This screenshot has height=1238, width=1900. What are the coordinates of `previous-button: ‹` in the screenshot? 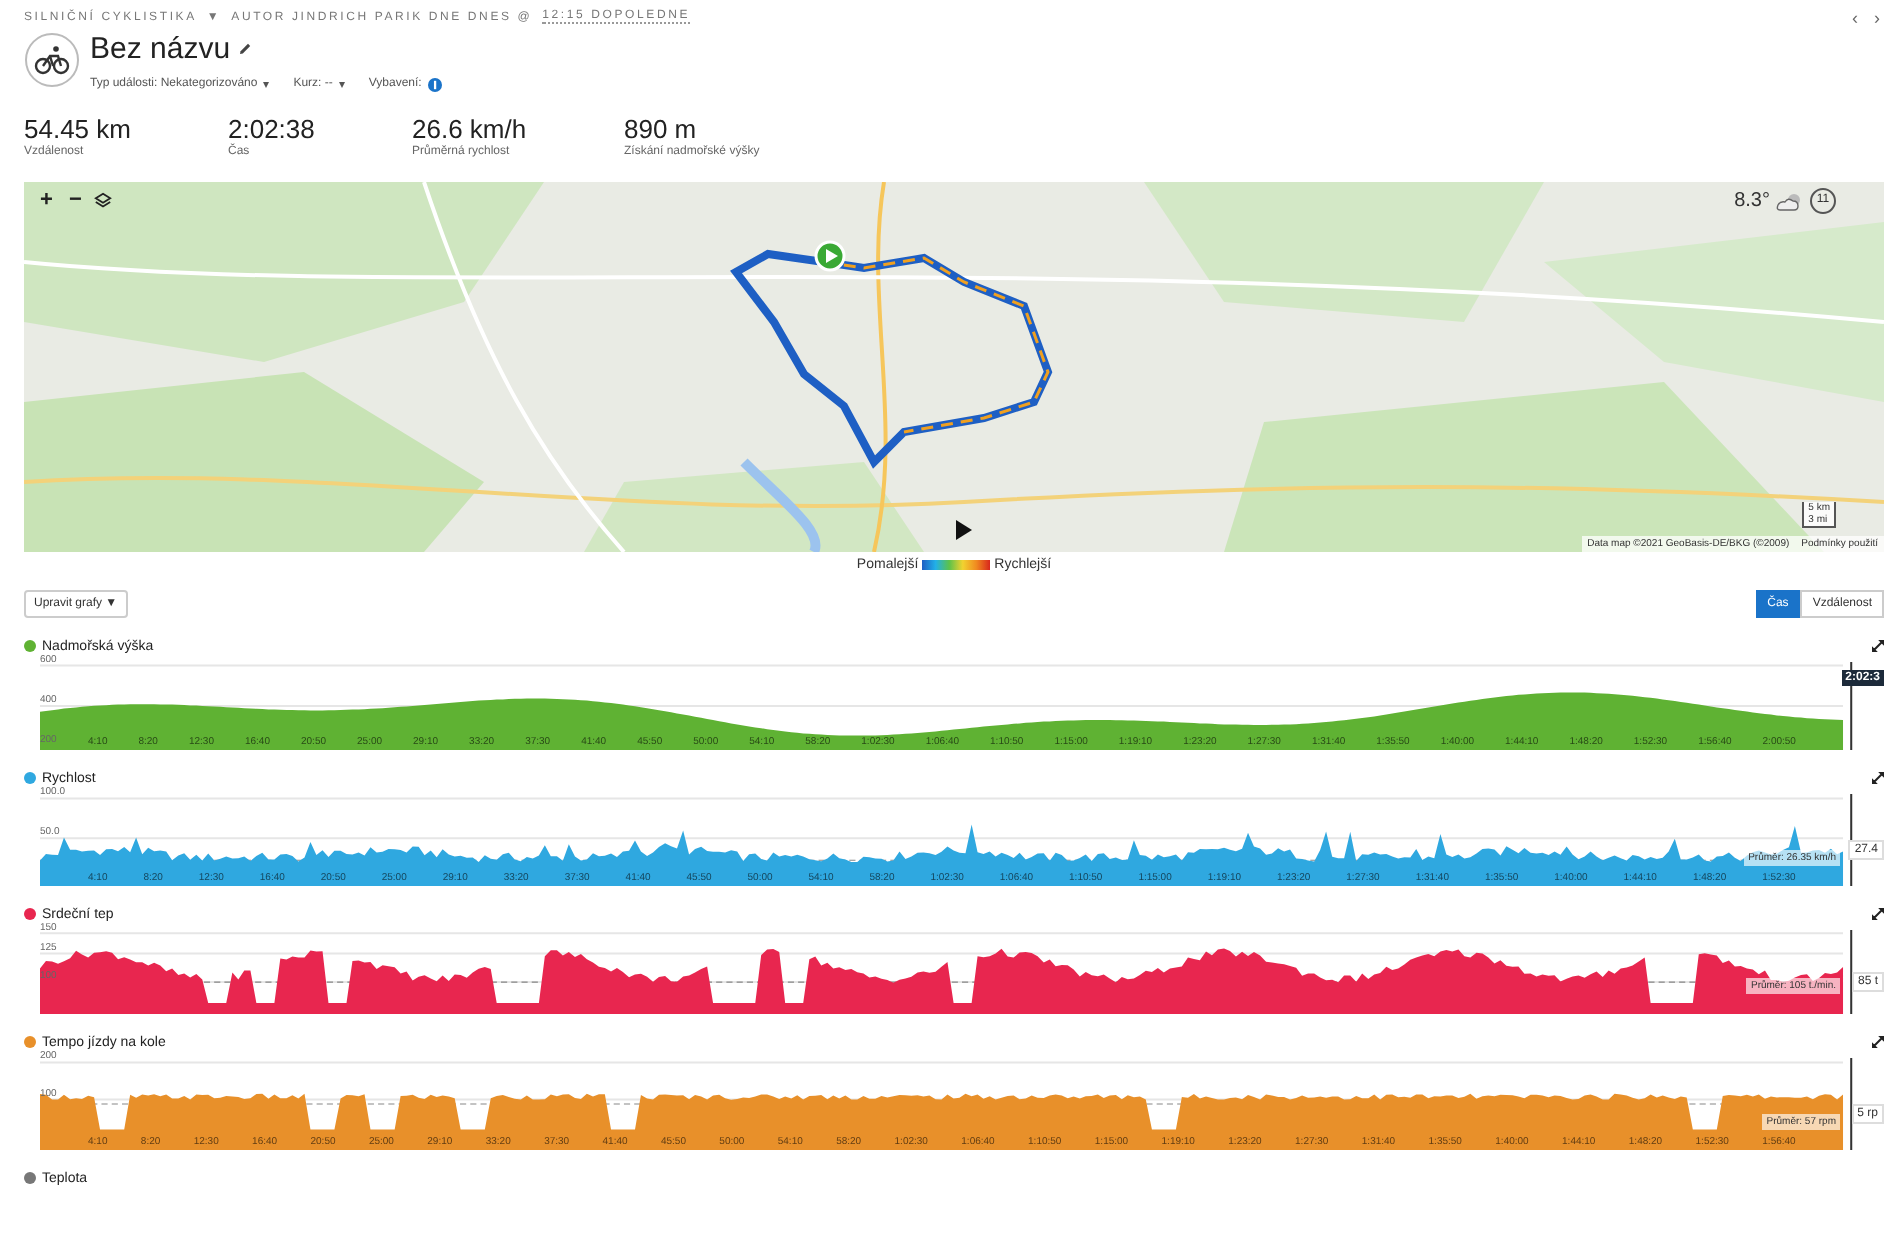 It's located at (1855, 18).